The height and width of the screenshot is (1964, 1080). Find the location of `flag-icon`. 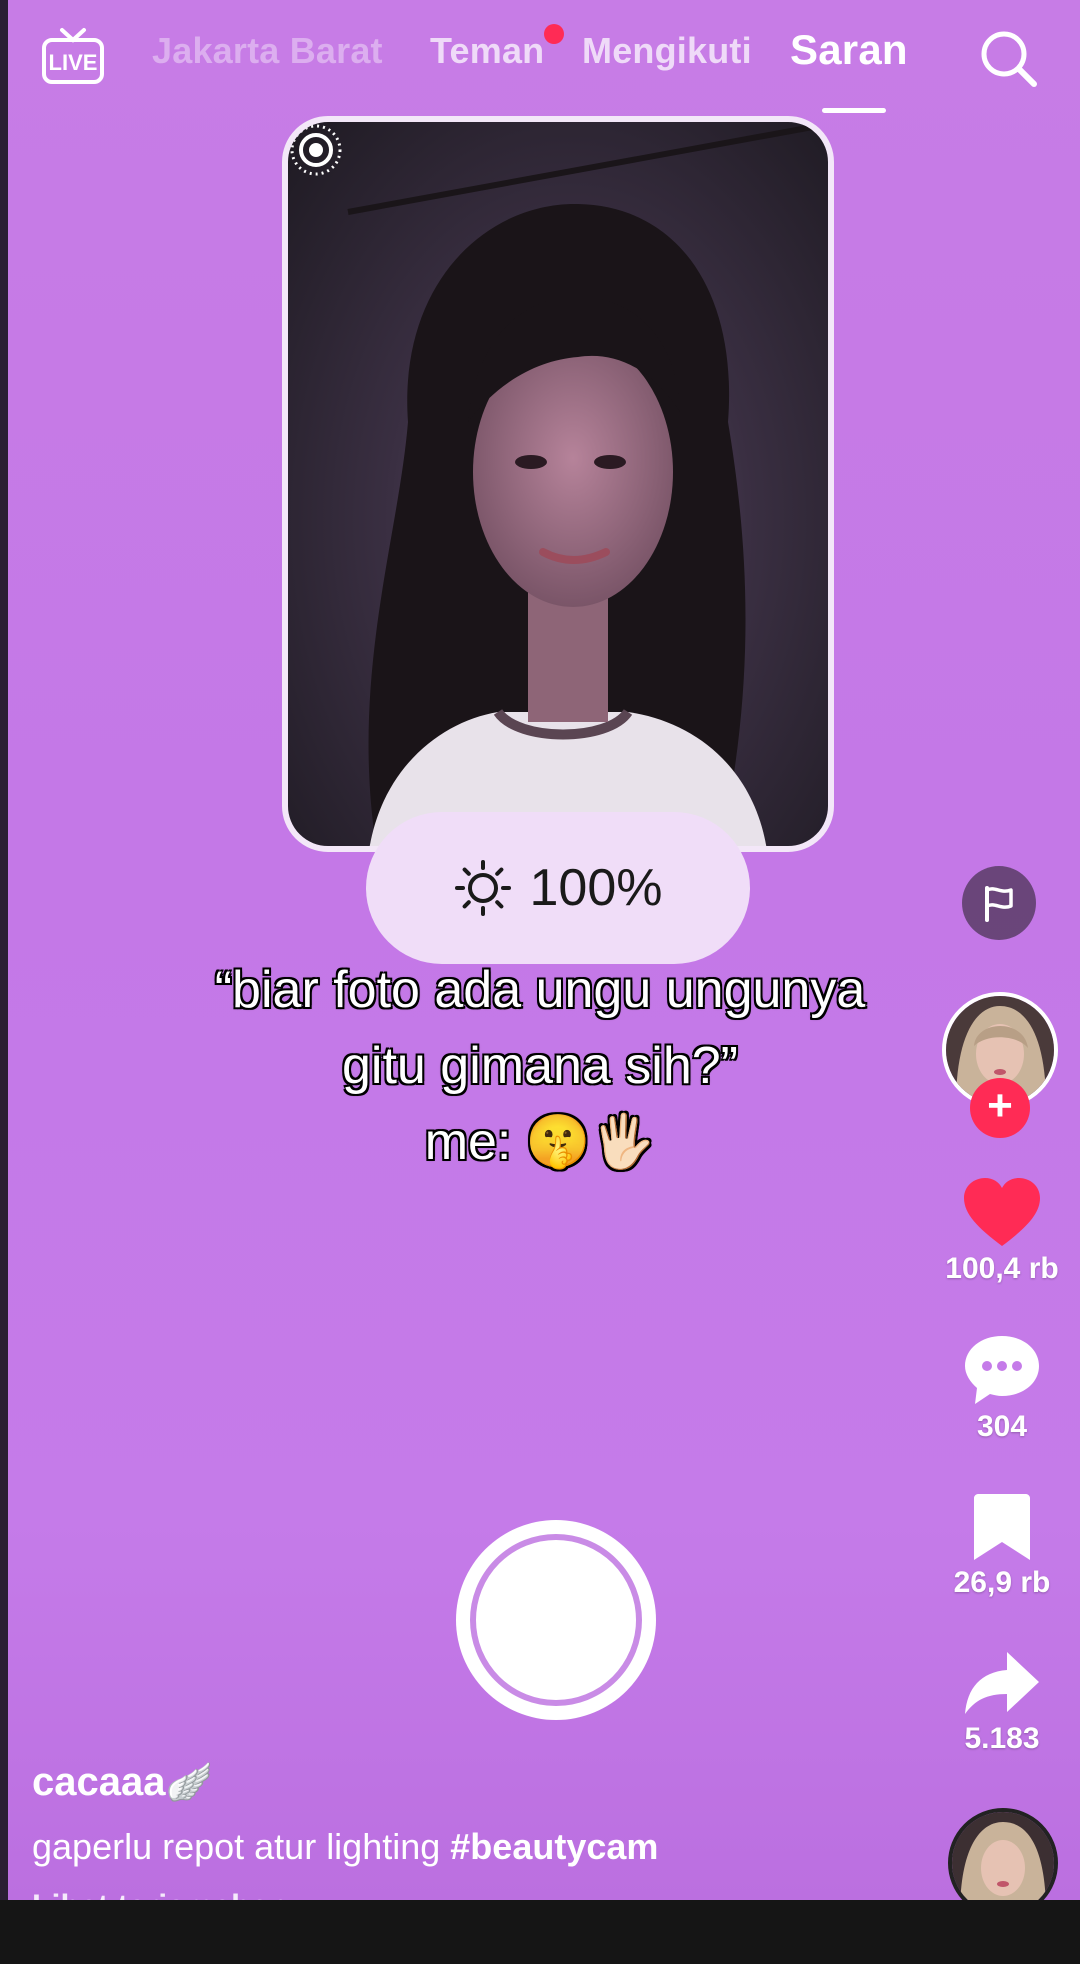

flag-icon is located at coordinates (999, 904).